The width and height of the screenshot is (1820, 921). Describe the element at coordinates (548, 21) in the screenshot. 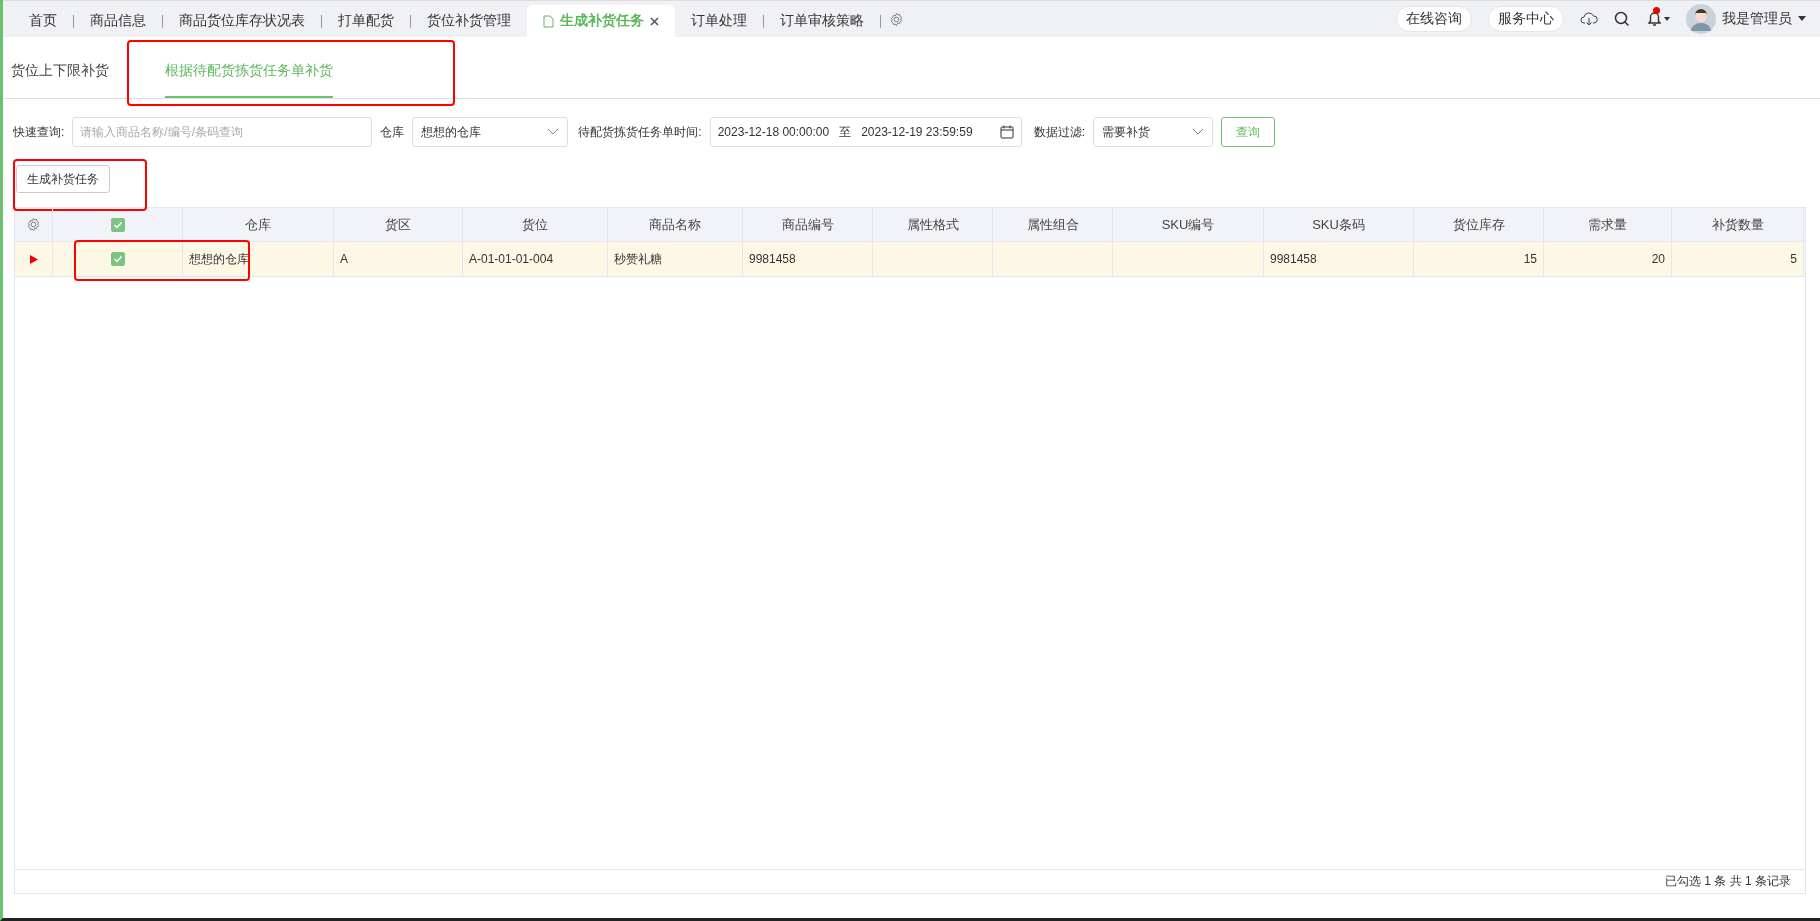

I see `document-icon` at that location.